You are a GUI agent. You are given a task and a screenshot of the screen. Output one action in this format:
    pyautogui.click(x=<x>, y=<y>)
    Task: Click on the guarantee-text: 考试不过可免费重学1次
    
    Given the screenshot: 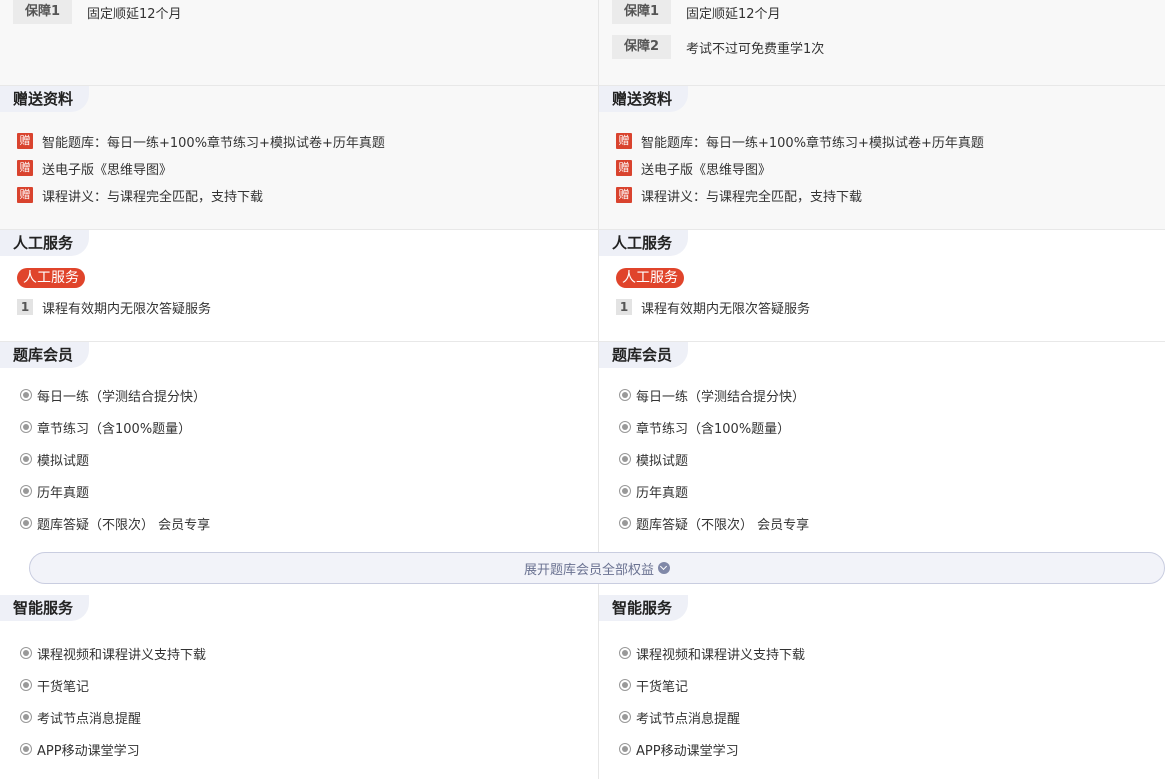 What is the action you would take?
    pyautogui.click(x=755, y=49)
    